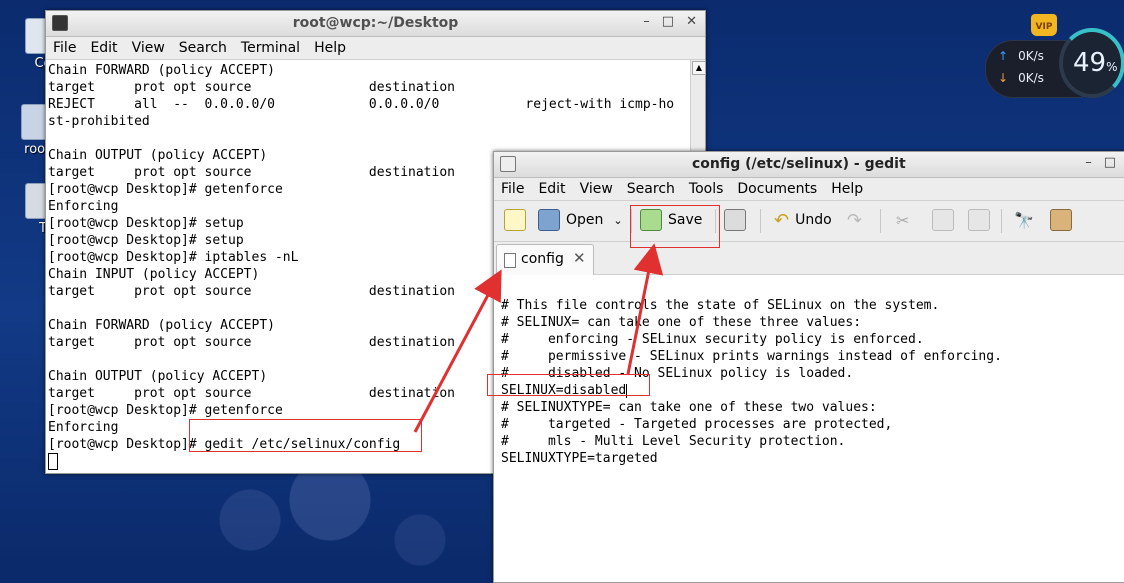  What do you see at coordinates (580, 220) in the screenshot?
I see `open-button: Open ⌄` at bounding box center [580, 220].